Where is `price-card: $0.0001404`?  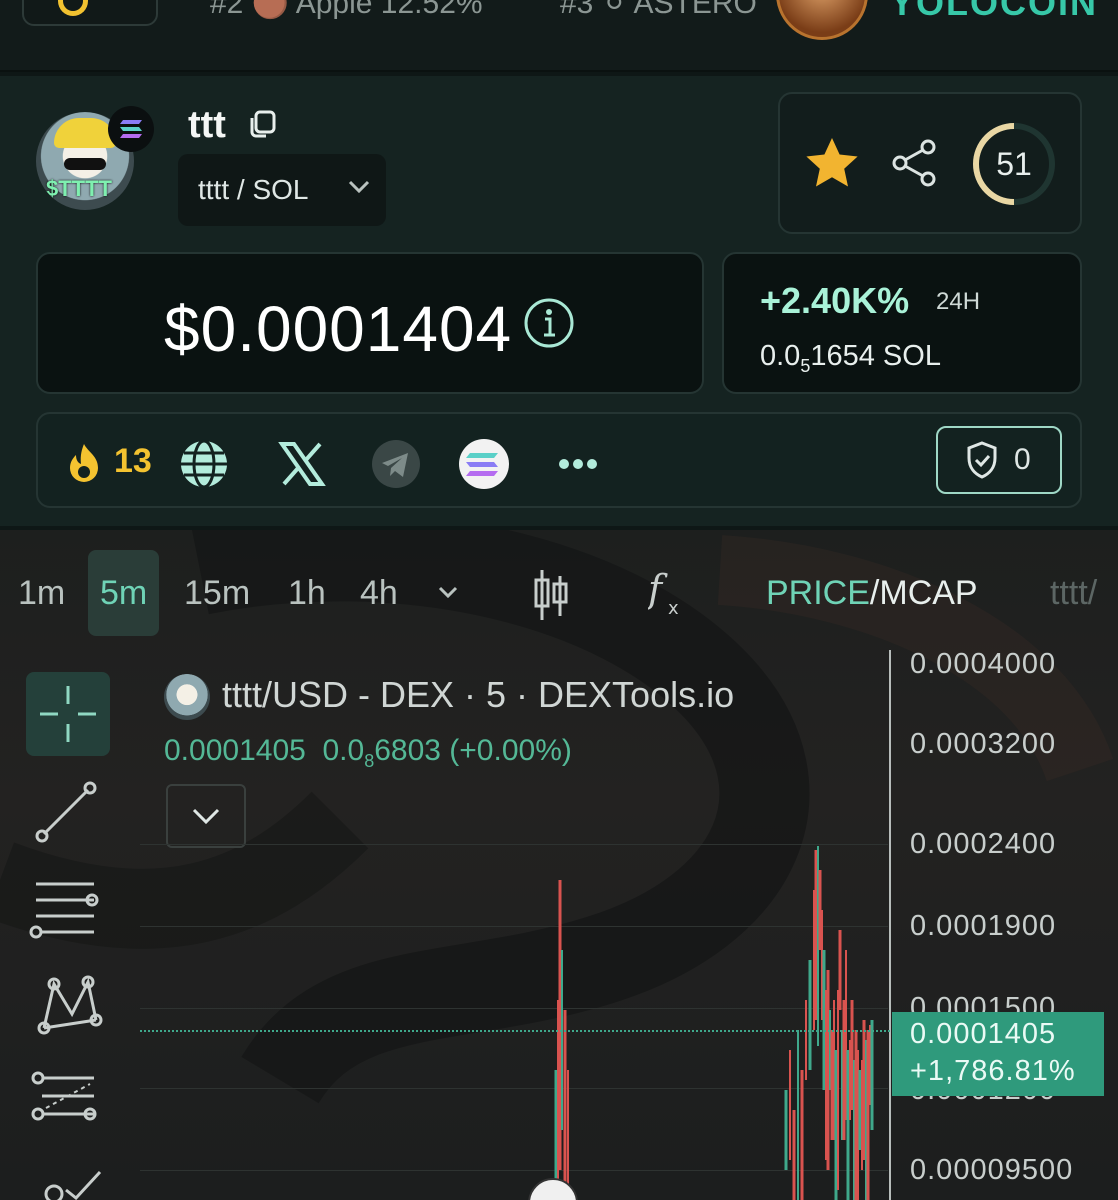 price-card: $0.0001404 is located at coordinates (370, 323).